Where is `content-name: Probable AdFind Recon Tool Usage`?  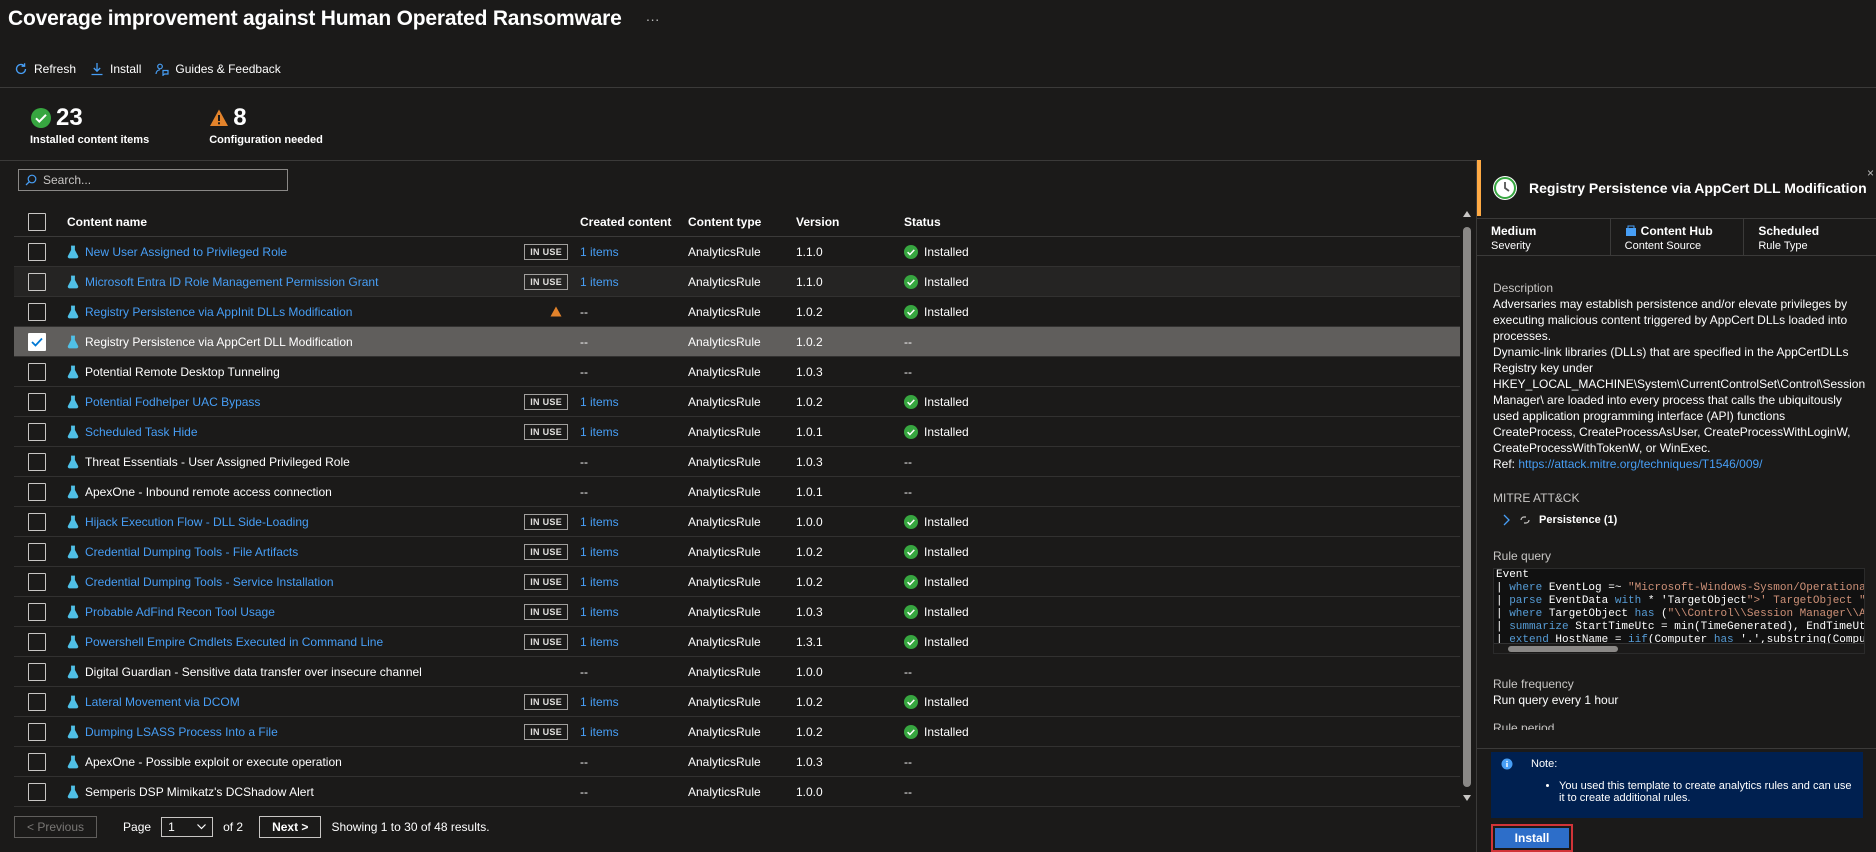
content-name: Probable AdFind Recon Tool Usage is located at coordinates (304, 612).